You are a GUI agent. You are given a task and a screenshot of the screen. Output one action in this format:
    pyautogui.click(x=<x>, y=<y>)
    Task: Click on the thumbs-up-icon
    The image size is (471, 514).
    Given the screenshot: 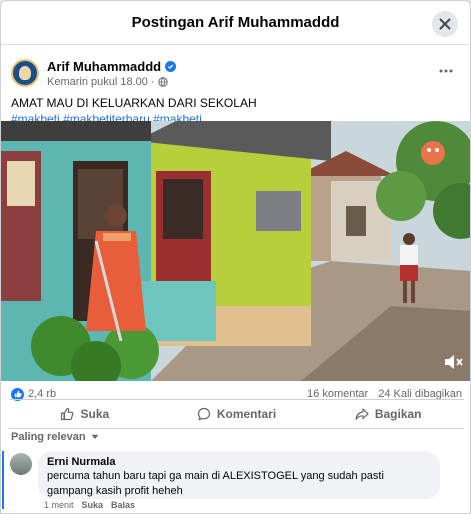 What is the action you would take?
    pyautogui.click(x=67, y=414)
    